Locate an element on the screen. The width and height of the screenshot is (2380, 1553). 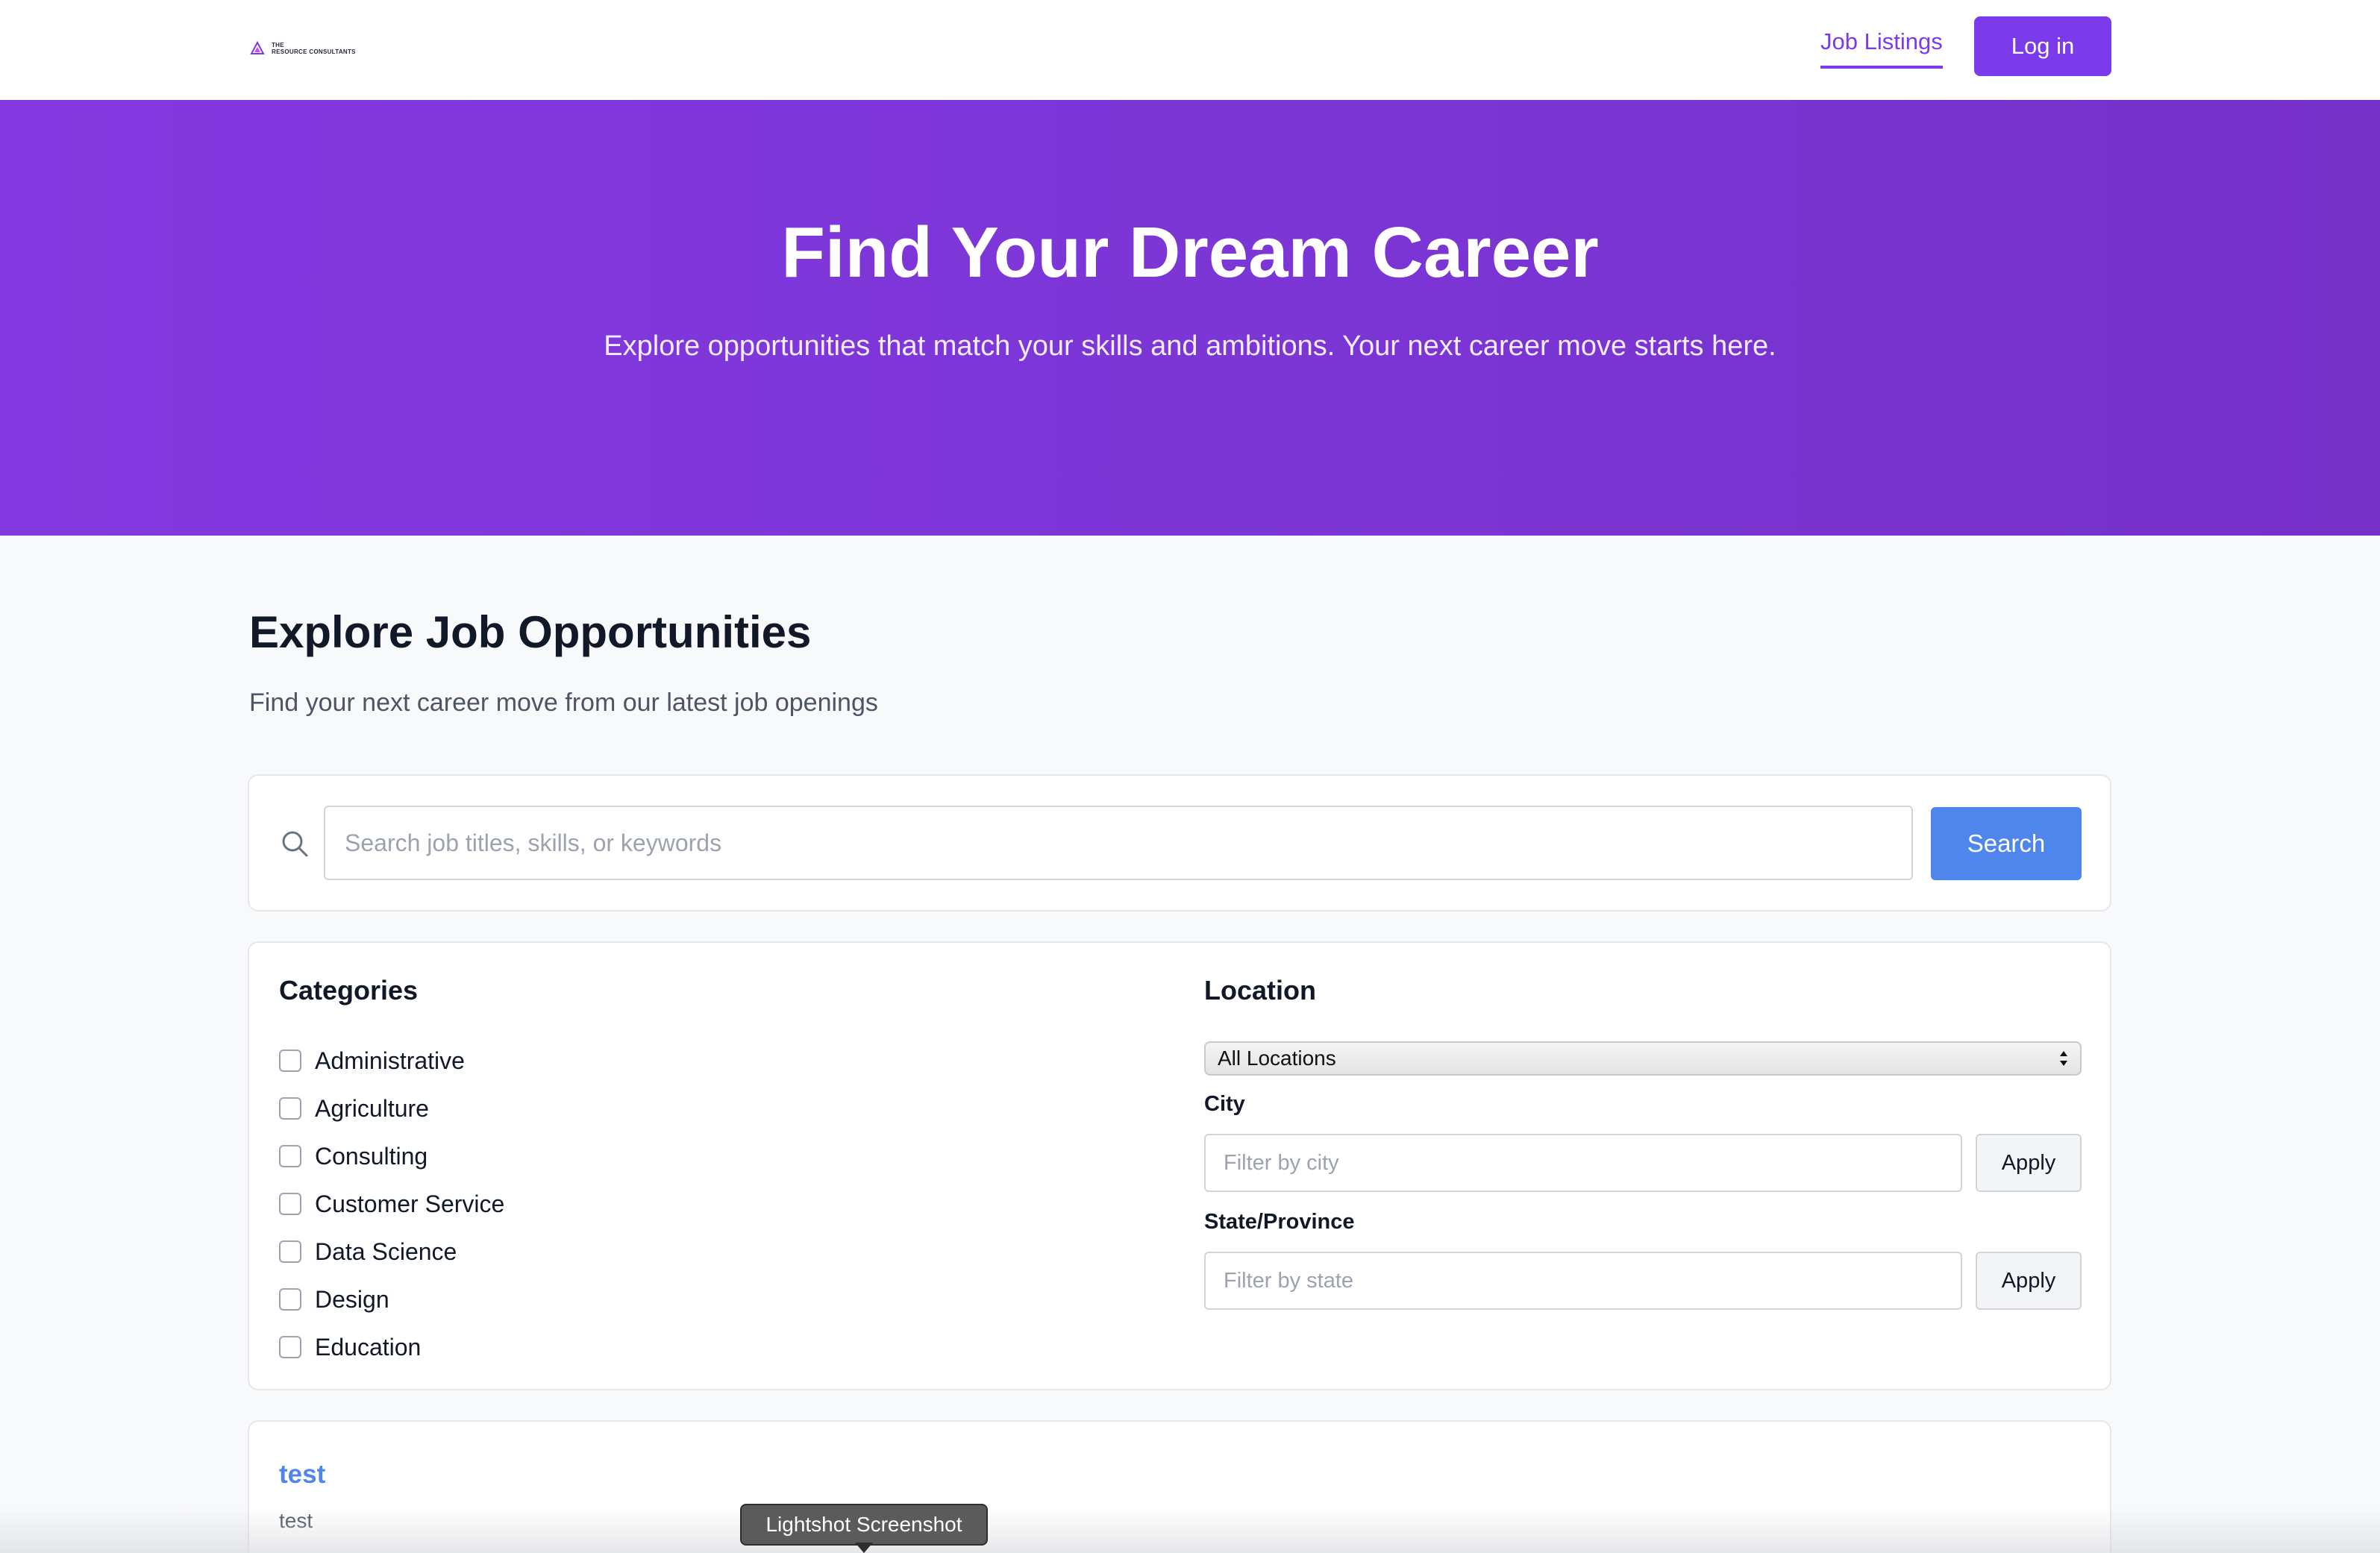
category-label: Agriculture is located at coordinates (372, 1108).